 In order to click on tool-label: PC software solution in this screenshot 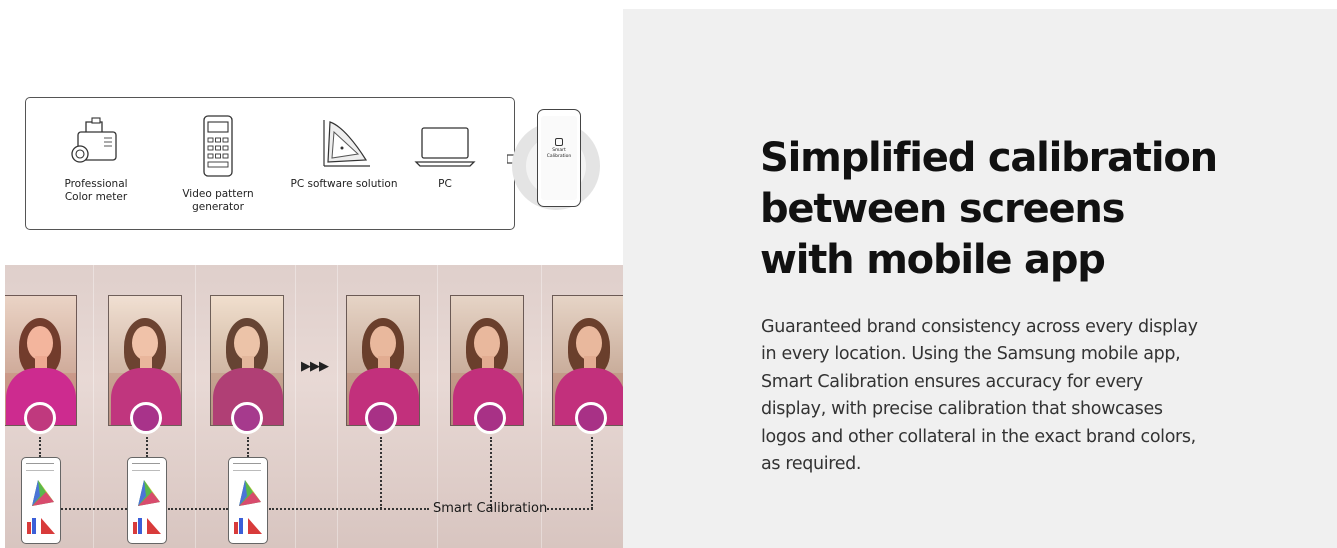, I will do `click(344, 184)`.